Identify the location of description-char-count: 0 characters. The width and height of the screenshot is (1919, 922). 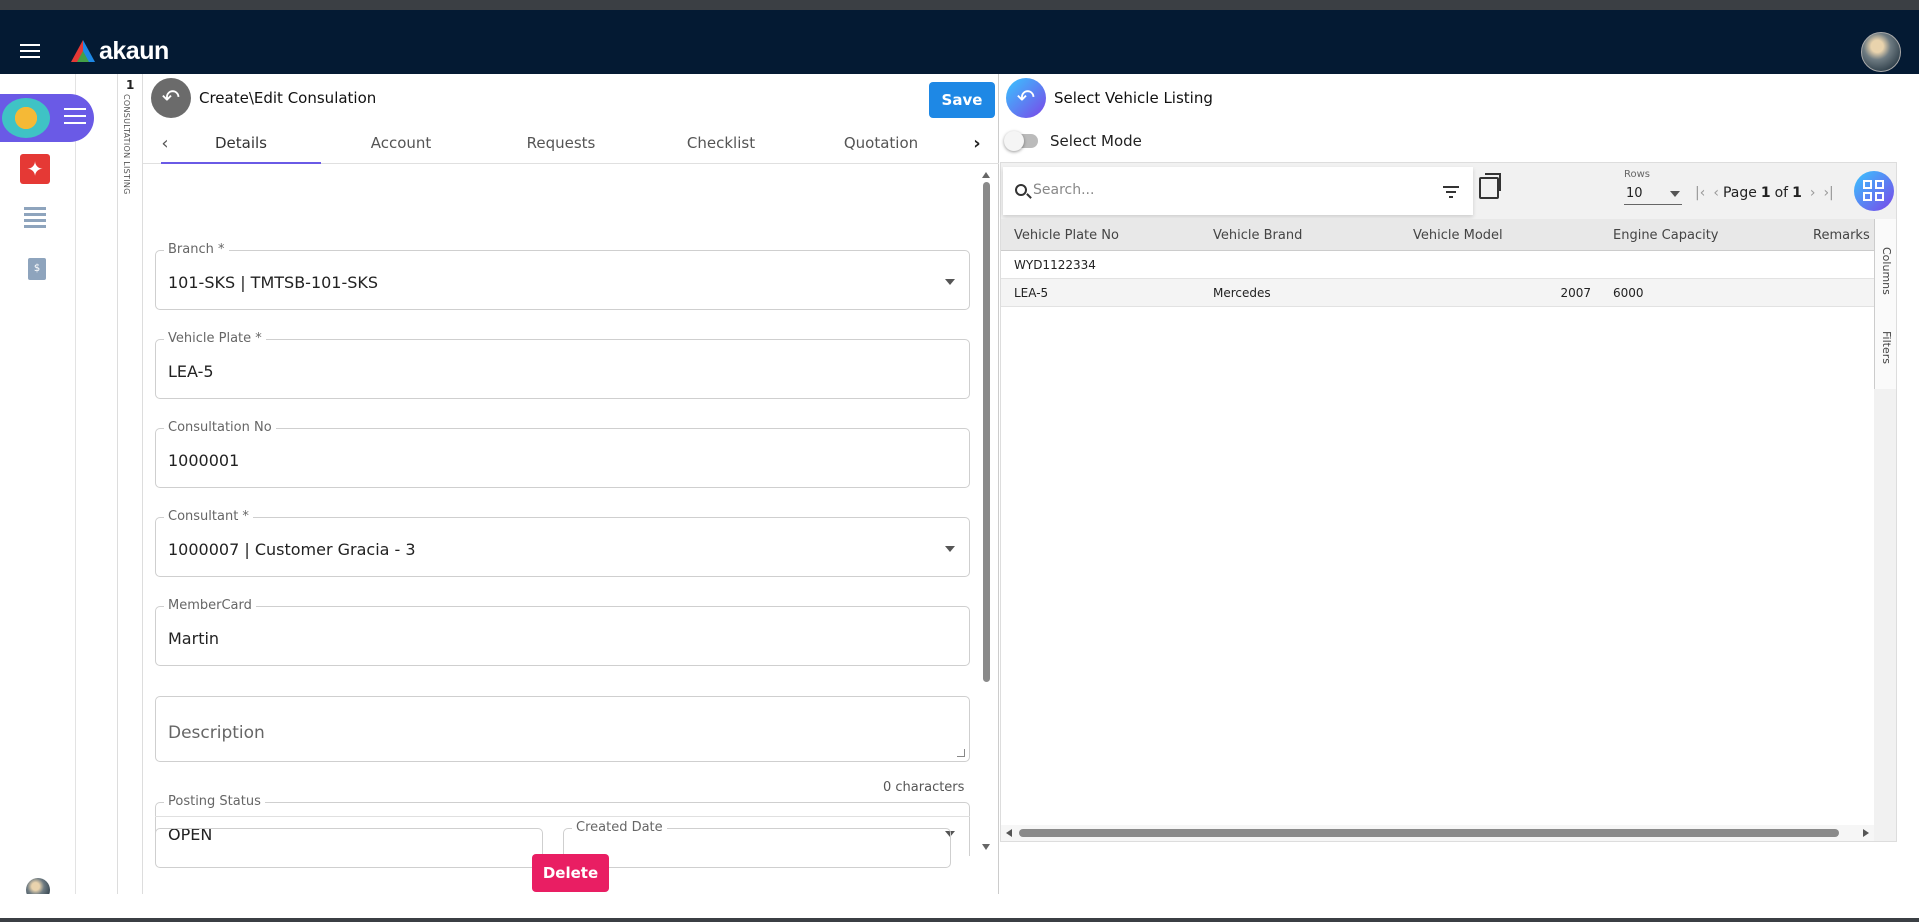
(924, 787).